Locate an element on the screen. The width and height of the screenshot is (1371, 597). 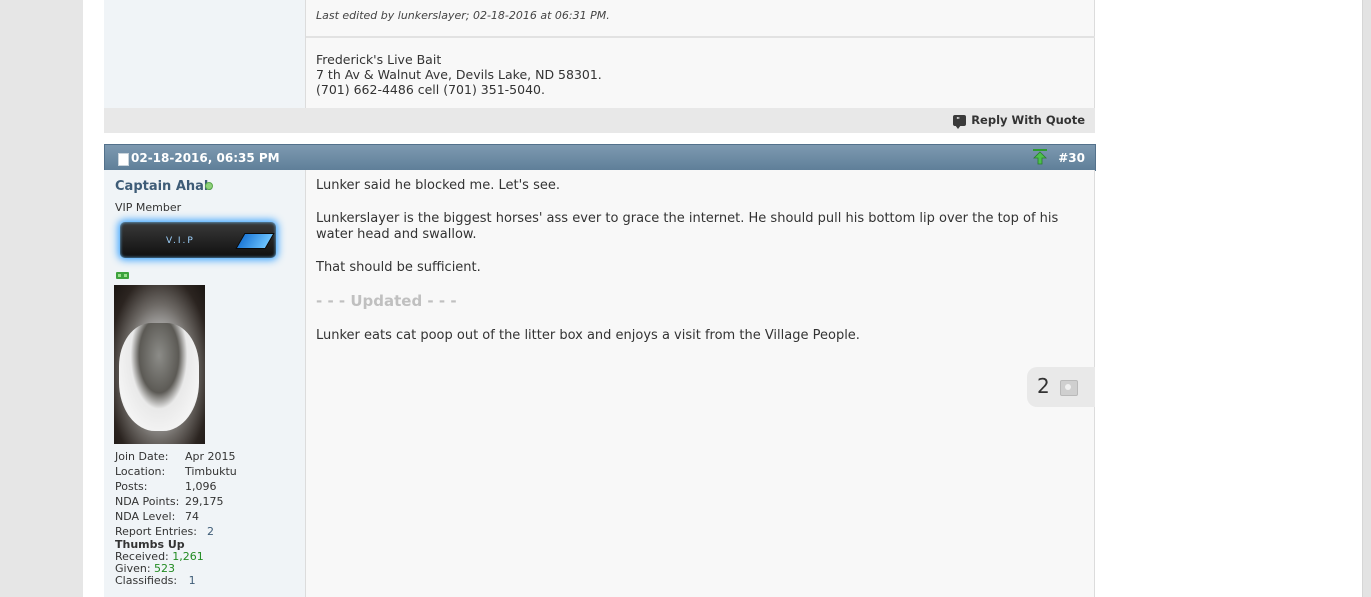
scrollbar is located at coordinates (1366, 298).